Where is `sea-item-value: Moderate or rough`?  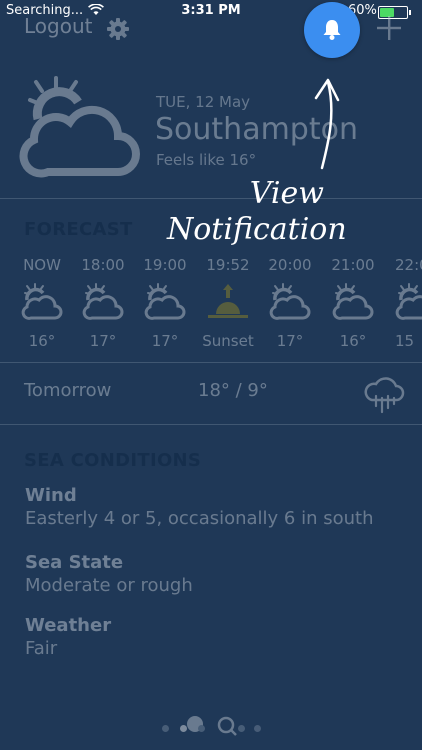 sea-item-value: Moderate or rough is located at coordinates (109, 585).